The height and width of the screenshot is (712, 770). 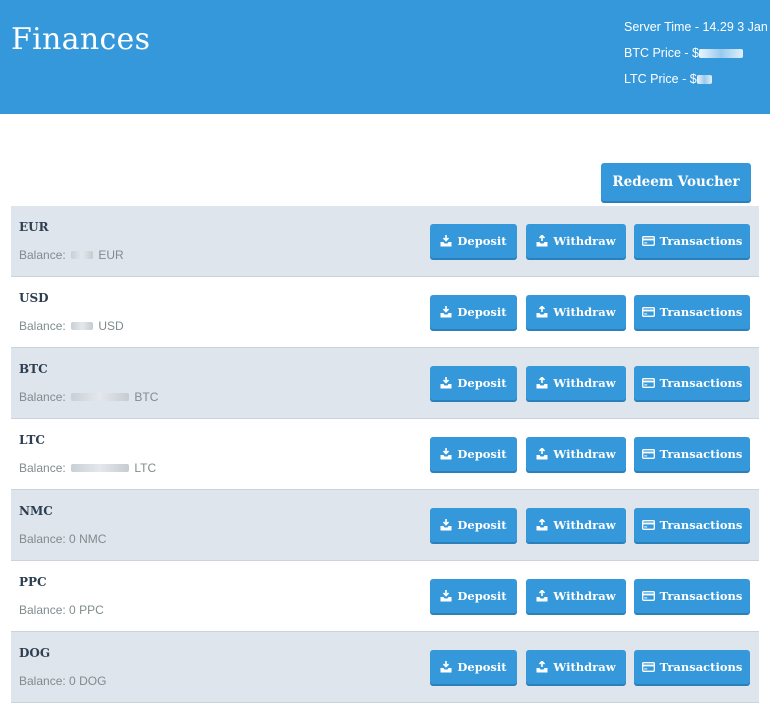 What do you see at coordinates (34, 227) in the screenshot?
I see `currency-code: EUR` at bounding box center [34, 227].